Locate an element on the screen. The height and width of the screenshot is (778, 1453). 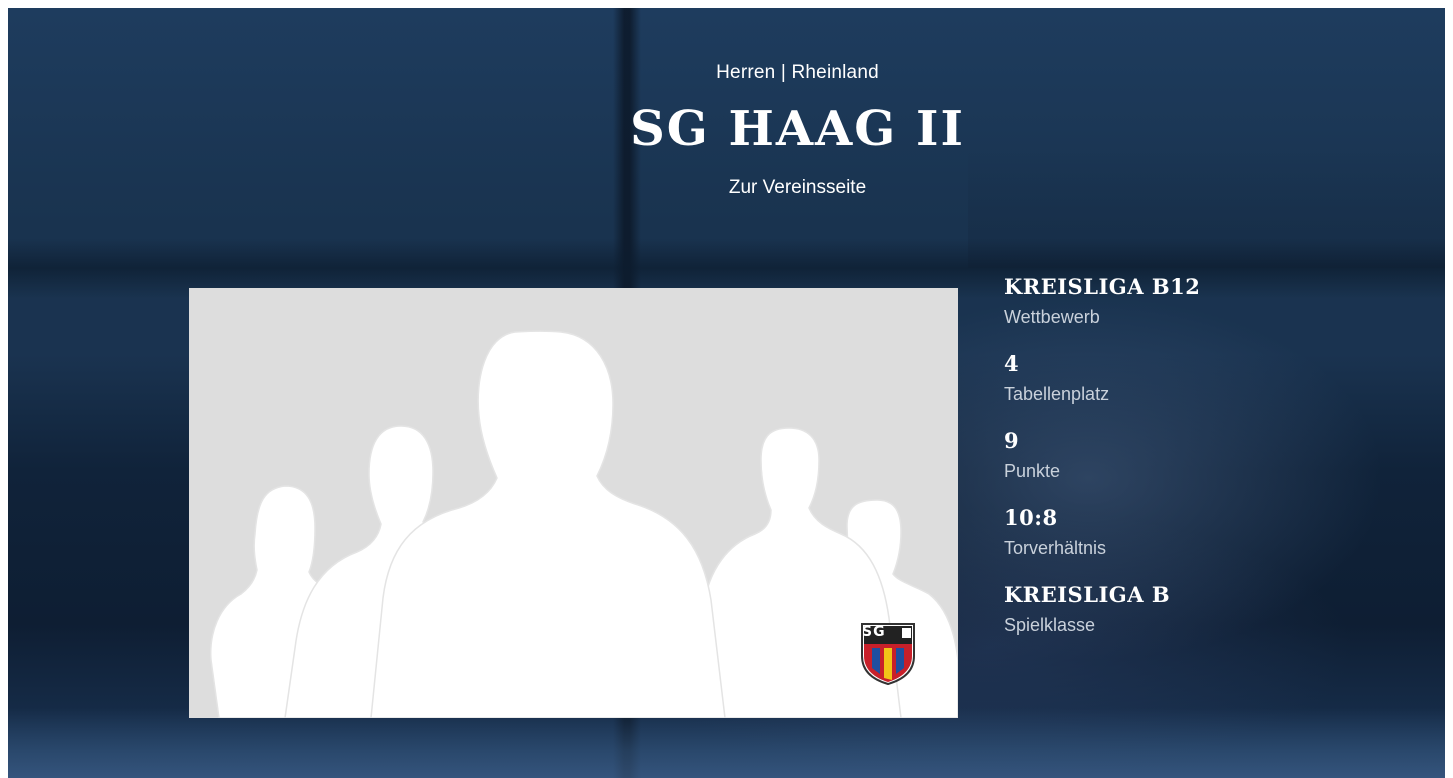
stat-label: Spielklasse is located at coordinates (1050, 625).